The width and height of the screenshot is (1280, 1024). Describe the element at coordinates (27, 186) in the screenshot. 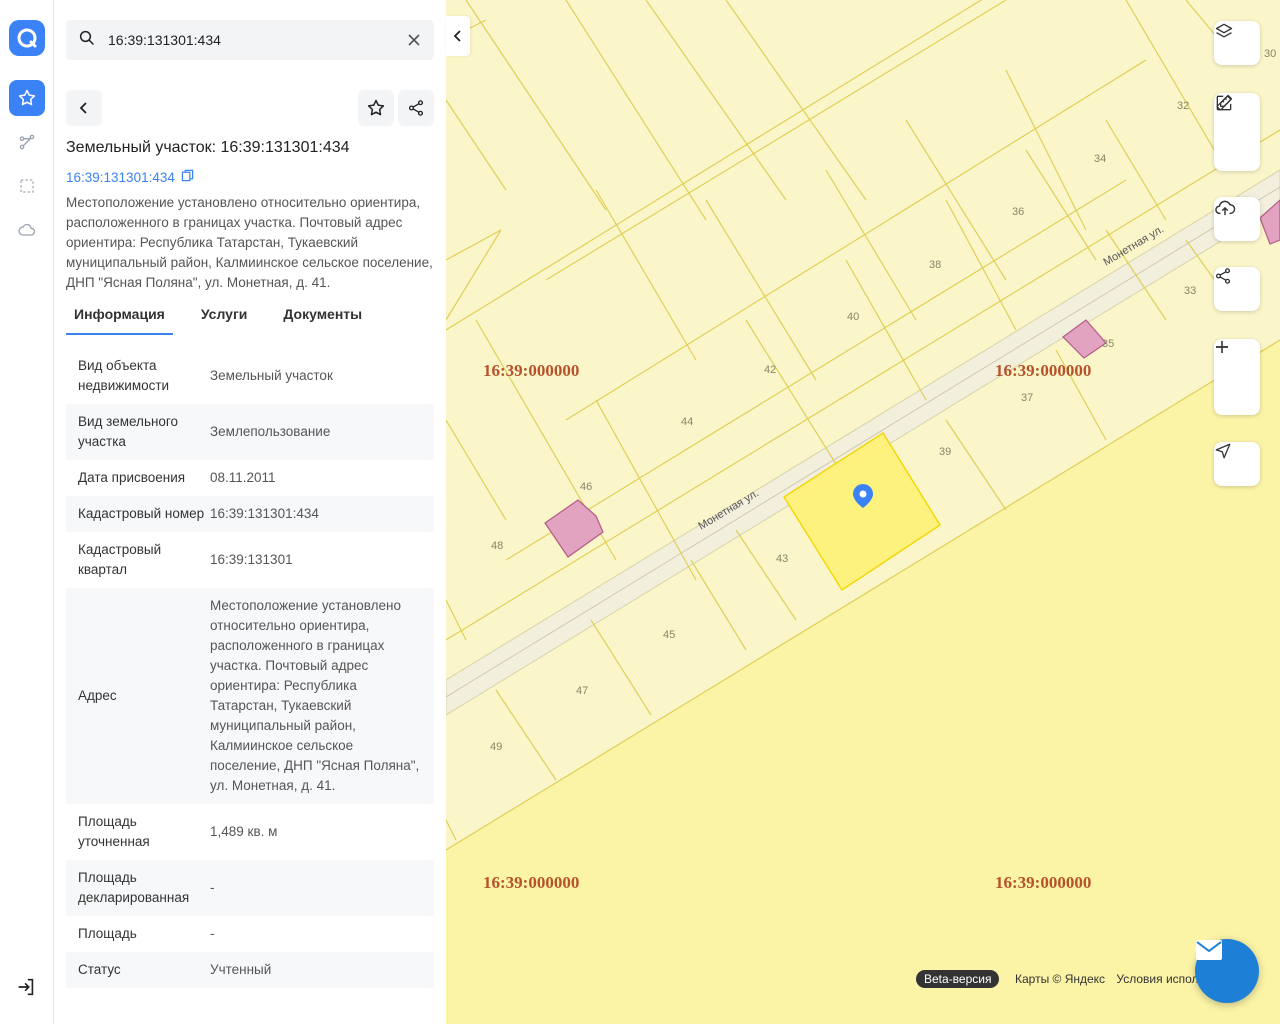

I see `select-area-icon` at that location.